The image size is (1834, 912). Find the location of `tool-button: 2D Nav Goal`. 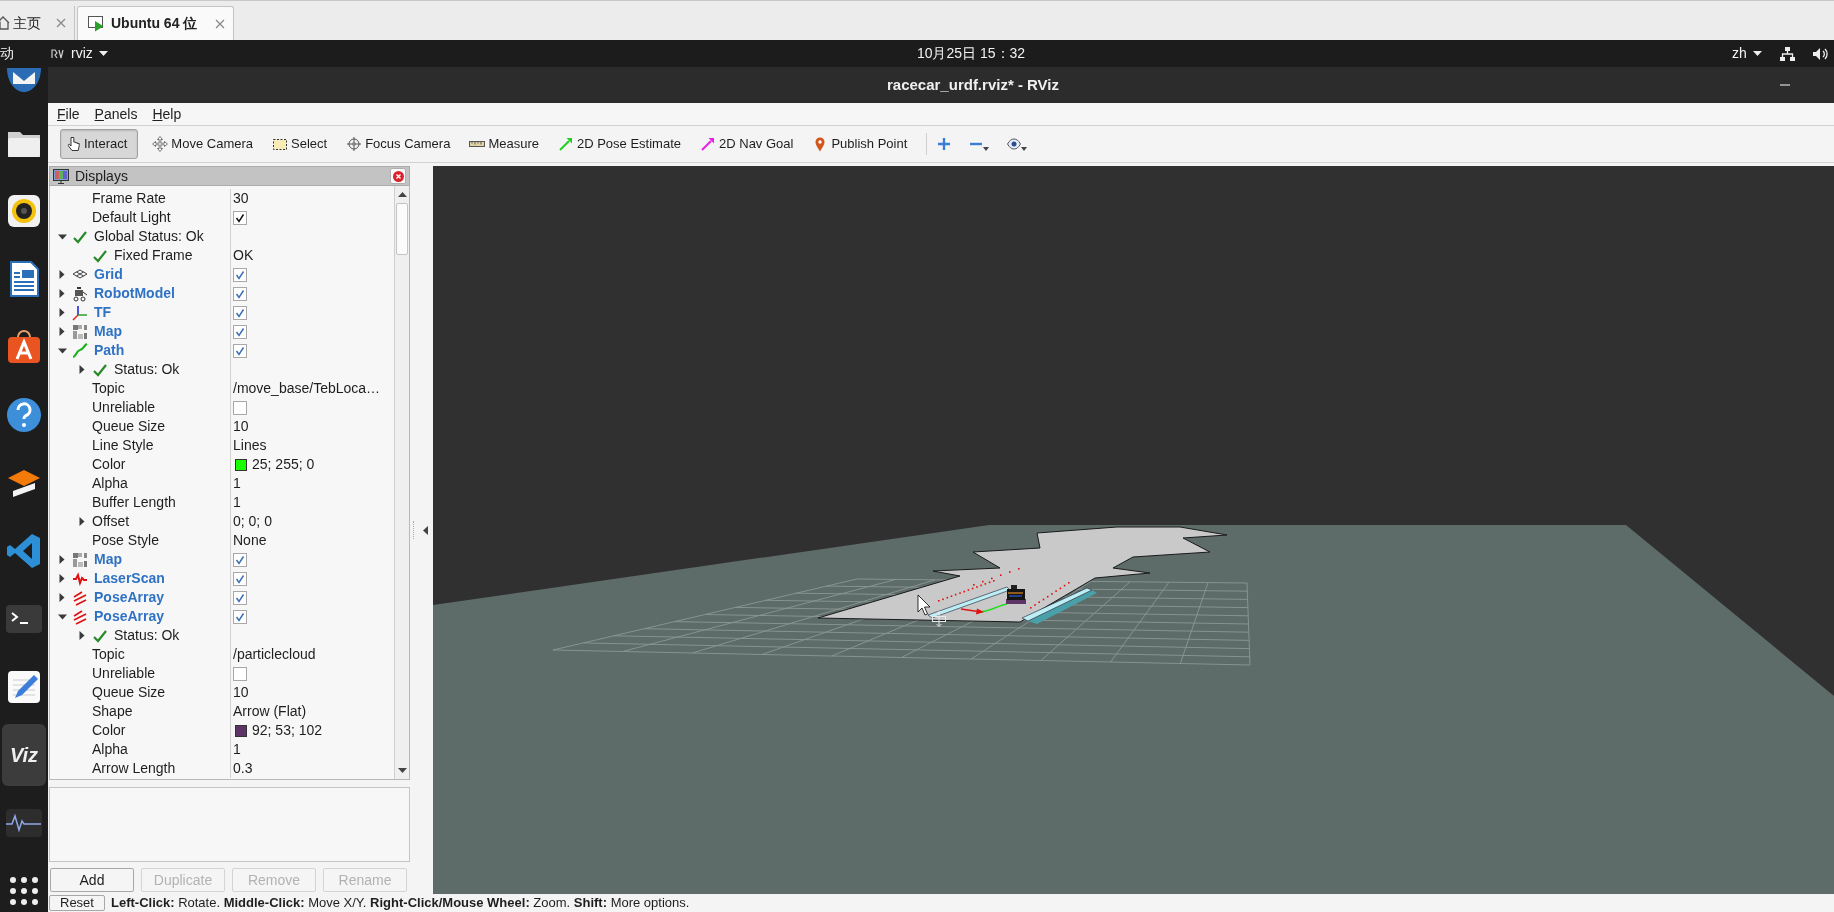

tool-button: 2D Nav Goal is located at coordinates (747, 144).